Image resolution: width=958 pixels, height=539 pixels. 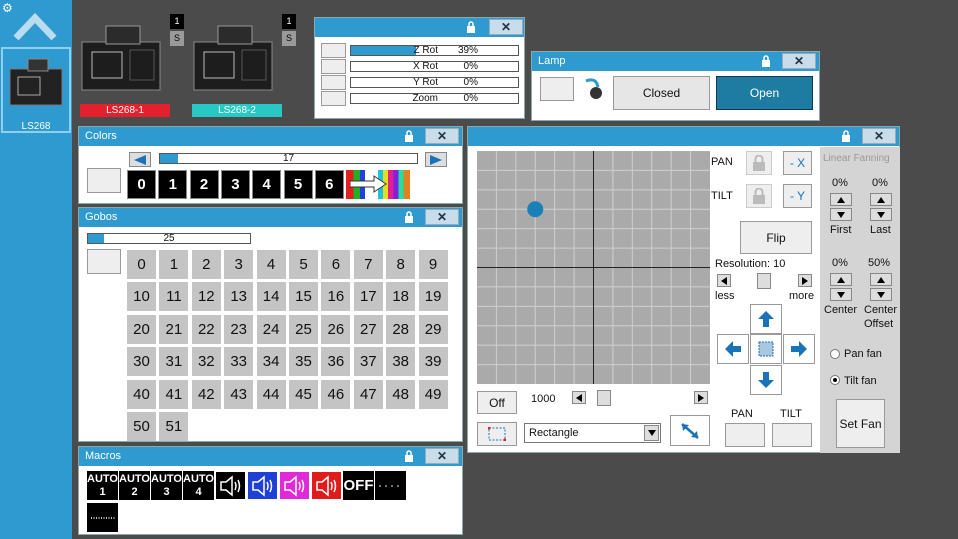 I want to click on position-dot, so click(x=535, y=209).